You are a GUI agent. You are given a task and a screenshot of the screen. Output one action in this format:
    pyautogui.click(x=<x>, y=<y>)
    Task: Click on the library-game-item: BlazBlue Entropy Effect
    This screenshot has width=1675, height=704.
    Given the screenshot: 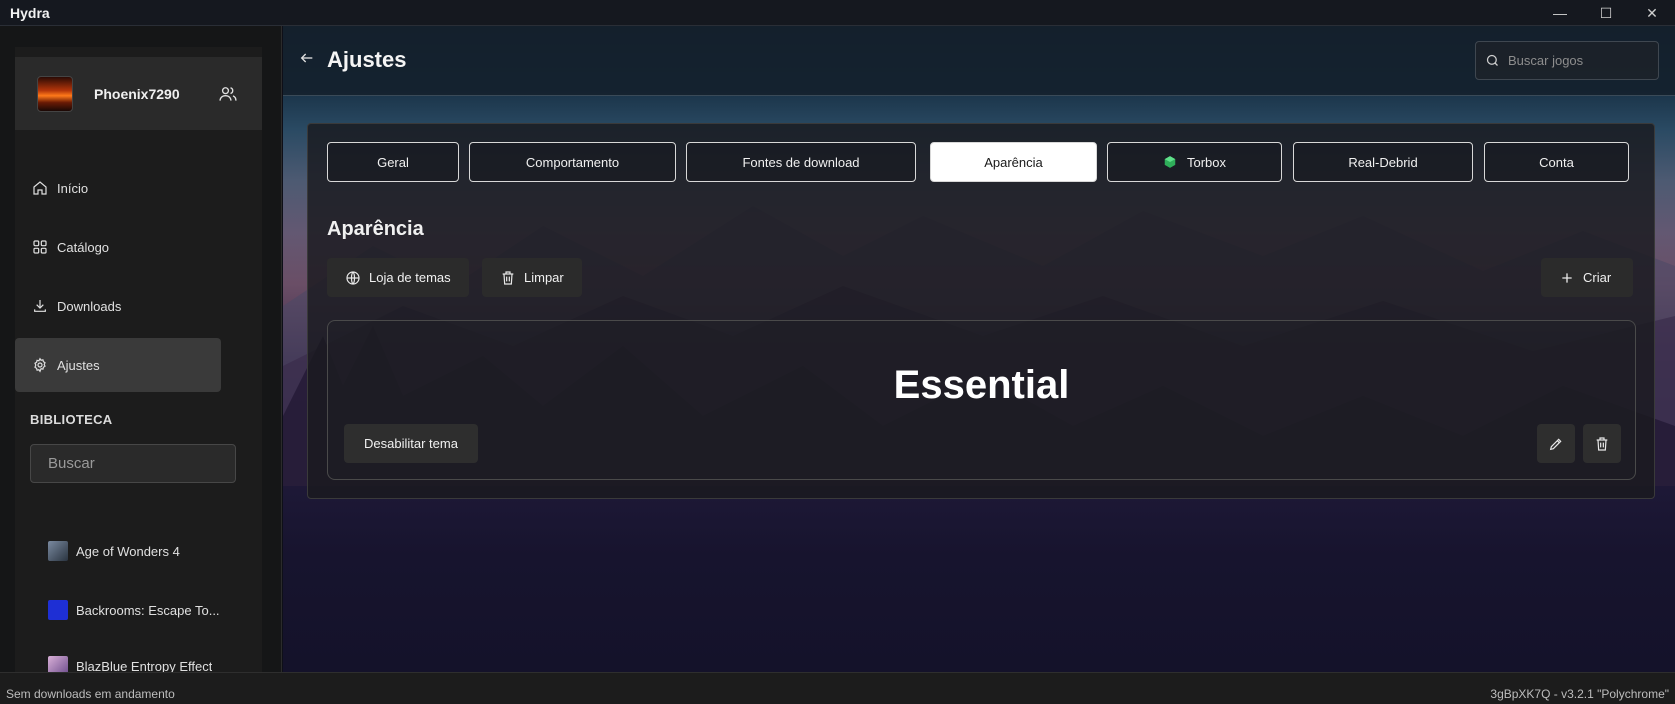 What is the action you would take?
    pyautogui.click(x=130, y=664)
    